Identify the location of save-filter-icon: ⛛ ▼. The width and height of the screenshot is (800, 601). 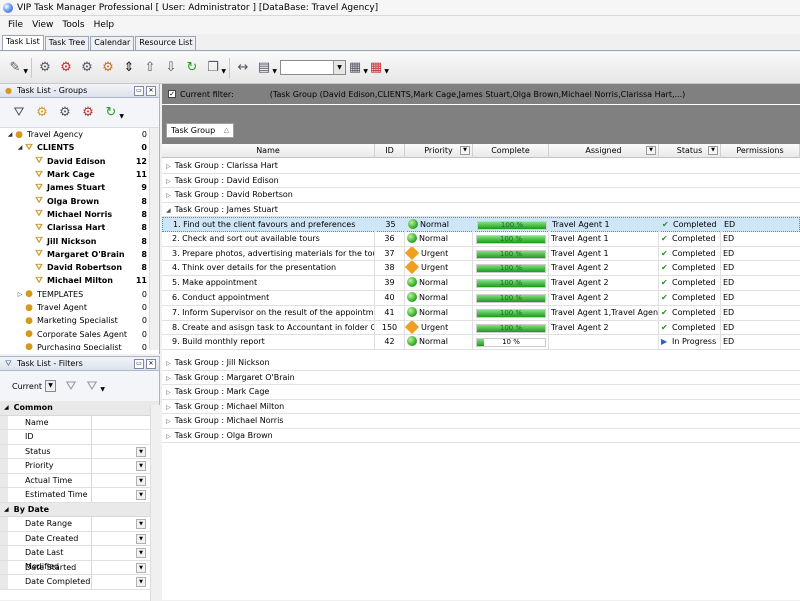
(94, 386).